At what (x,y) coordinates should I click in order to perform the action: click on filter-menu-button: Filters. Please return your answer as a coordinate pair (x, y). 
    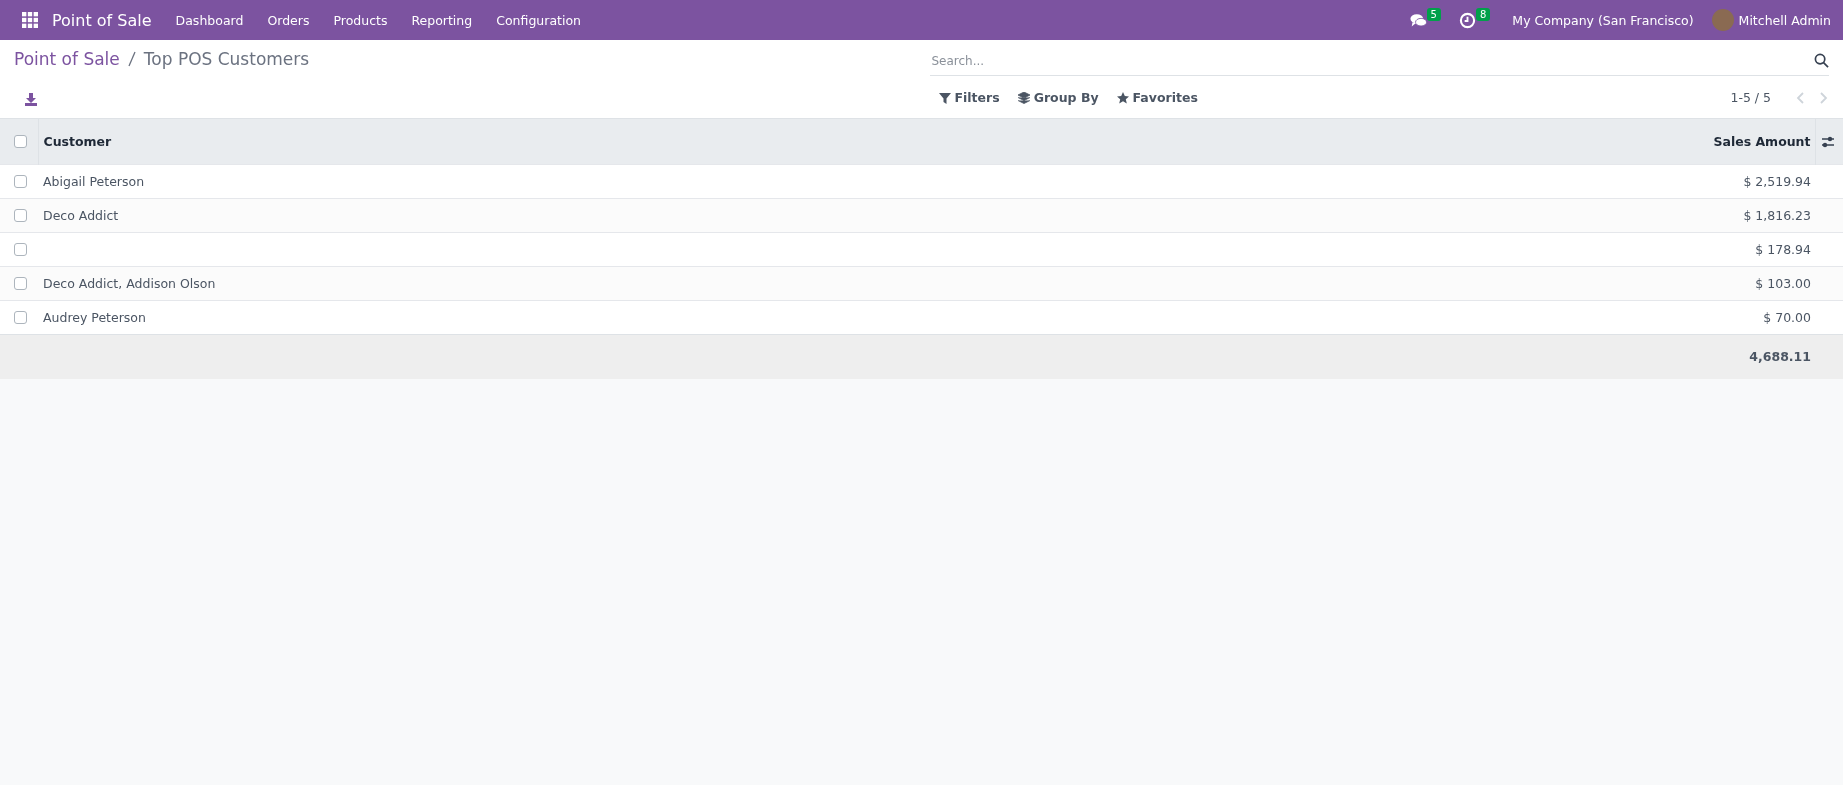
    Looking at the image, I should click on (969, 97).